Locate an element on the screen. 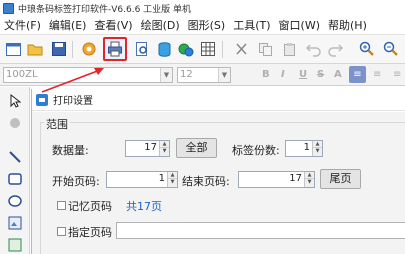  font-family-value: 100ZL is located at coordinates (22, 74).